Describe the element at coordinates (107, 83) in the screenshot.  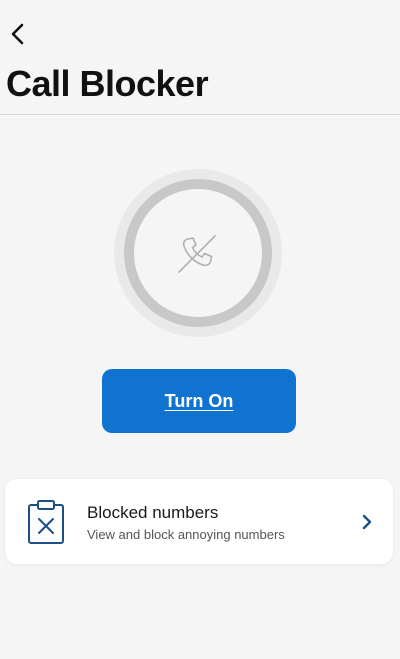
I see `page-title: Call Blocker` at that location.